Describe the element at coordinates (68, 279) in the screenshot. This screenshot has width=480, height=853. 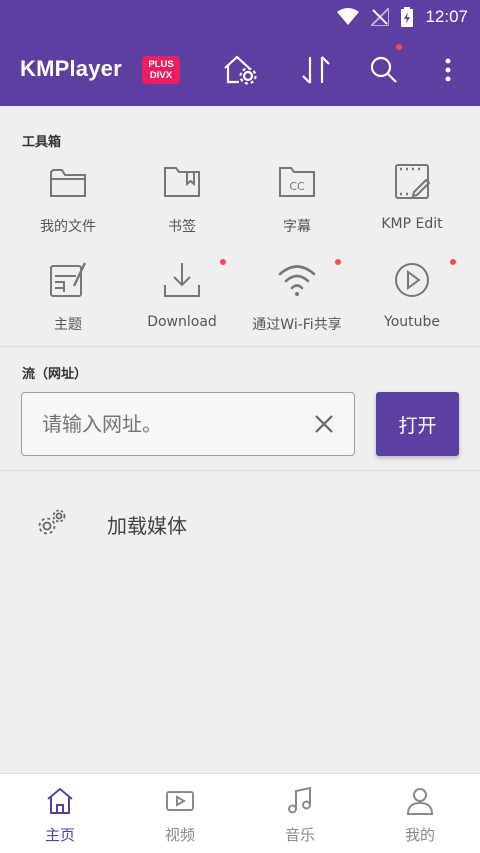
I see `theme-icon` at that location.